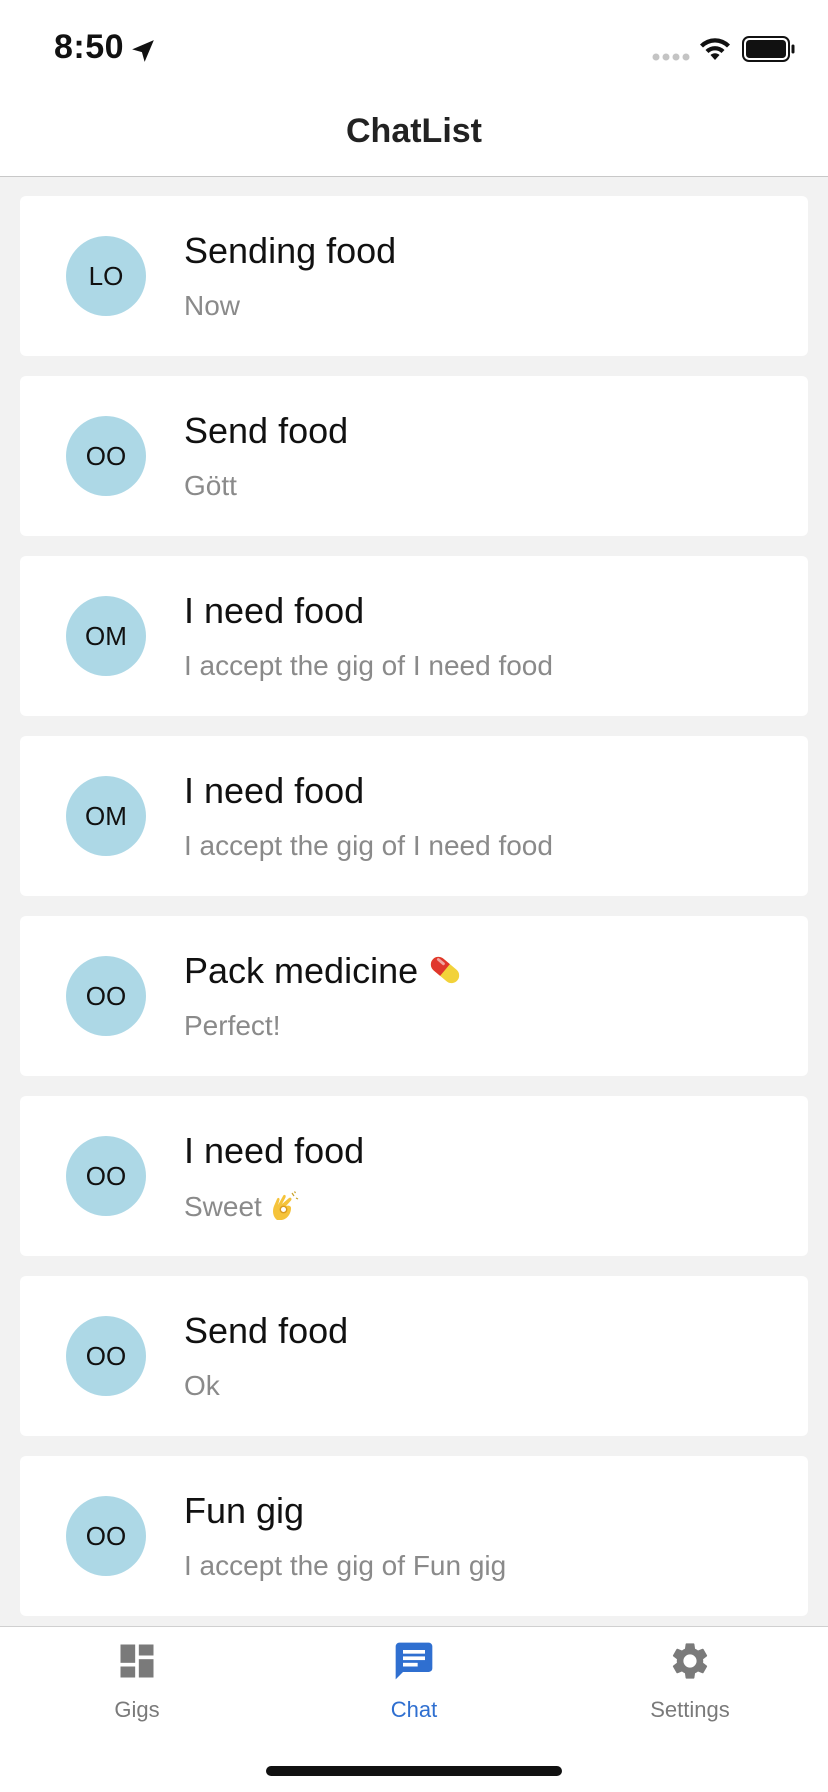 This screenshot has height=1792, width=828. Describe the element at coordinates (690, 1661) in the screenshot. I see `gear-icon` at that location.